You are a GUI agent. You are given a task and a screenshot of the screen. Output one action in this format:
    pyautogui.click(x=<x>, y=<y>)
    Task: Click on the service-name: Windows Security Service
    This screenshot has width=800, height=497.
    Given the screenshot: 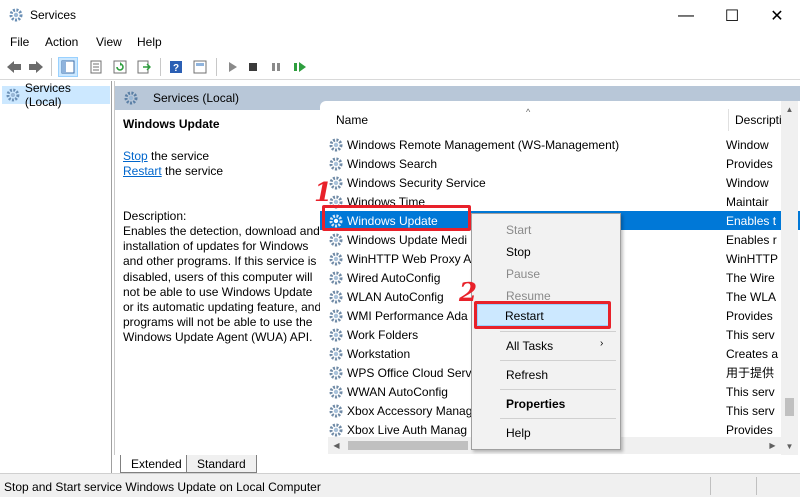 What is the action you would take?
    pyautogui.click(x=416, y=182)
    